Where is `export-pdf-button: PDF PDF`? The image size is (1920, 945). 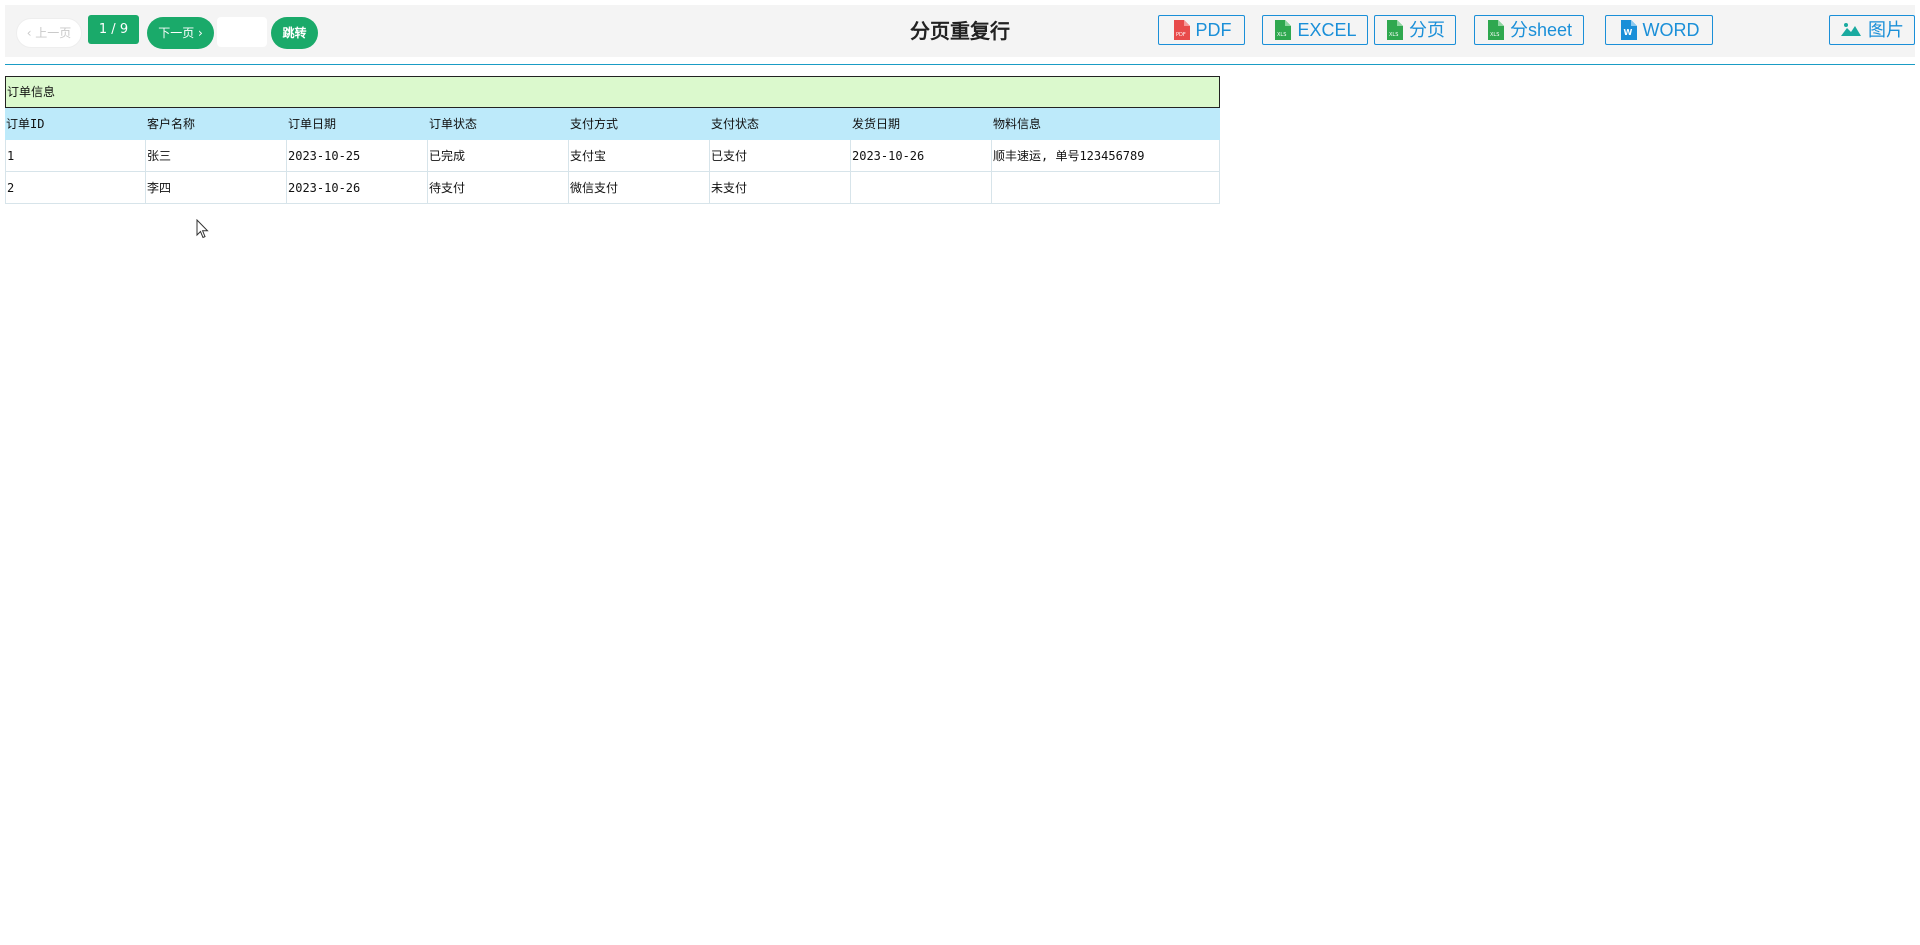 export-pdf-button: PDF PDF is located at coordinates (1201, 30).